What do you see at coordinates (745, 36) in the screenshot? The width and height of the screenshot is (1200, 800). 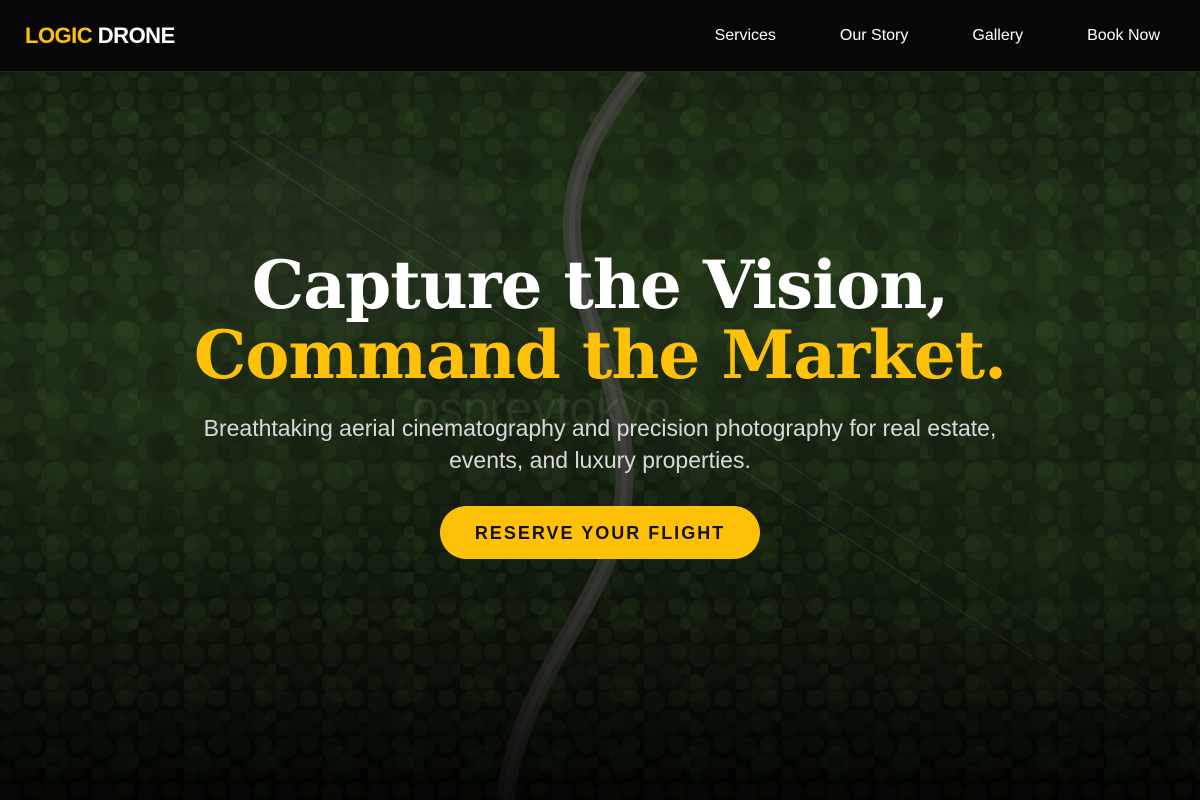 I see `nav-services: Services` at bounding box center [745, 36].